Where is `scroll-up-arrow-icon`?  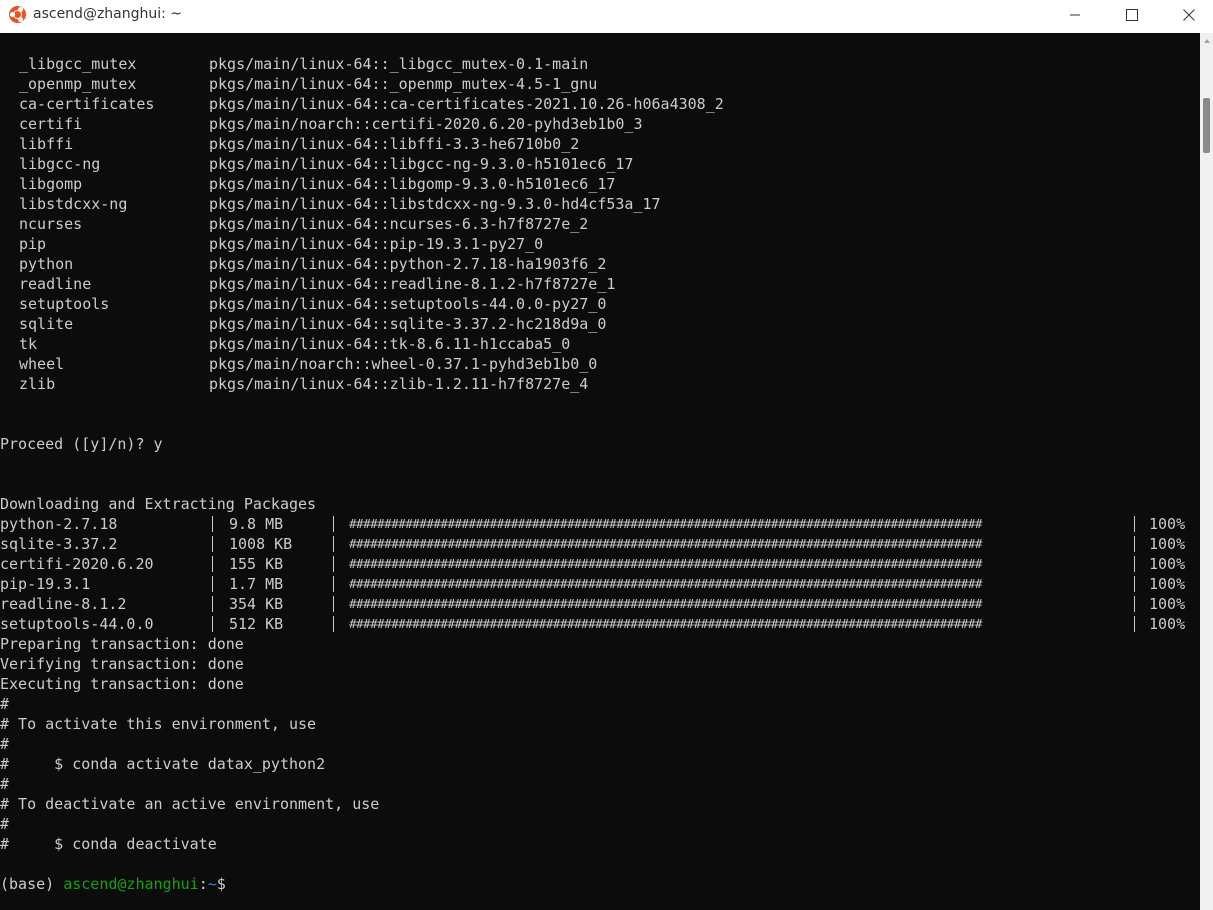 scroll-up-arrow-icon is located at coordinates (1207, 41).